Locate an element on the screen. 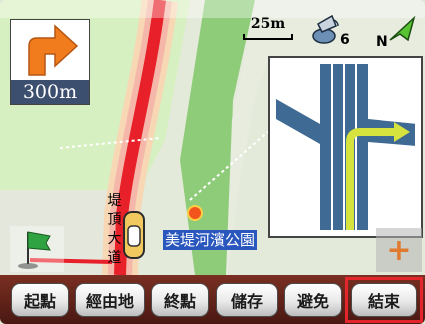 The image size is (425, 324). poi-label: 美堤河濱公園 is located at coordinates (210, 240).